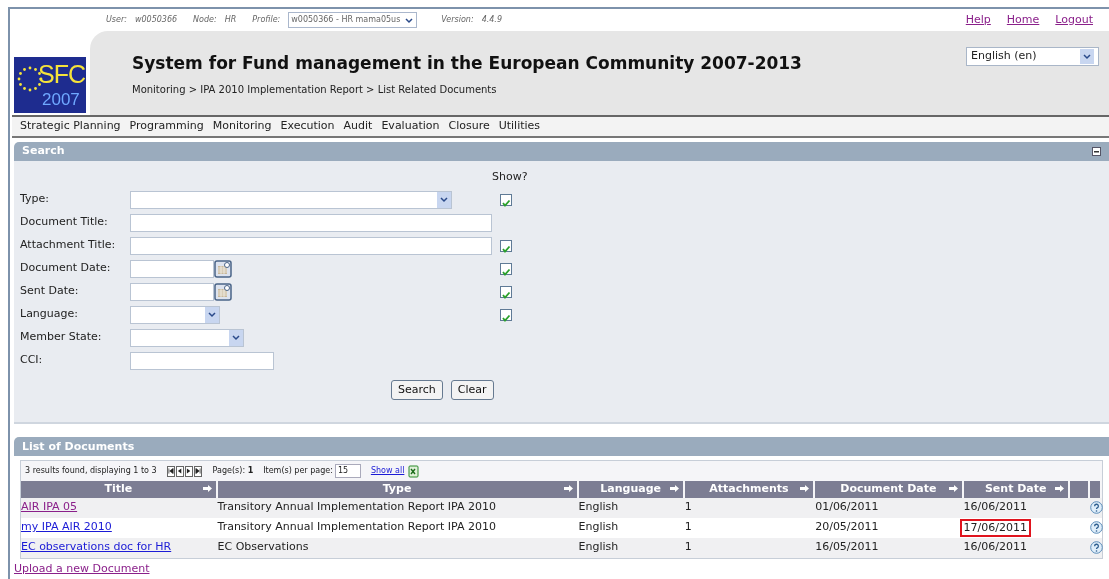  I want to click on per-page-field: 15, so click(347, 471).